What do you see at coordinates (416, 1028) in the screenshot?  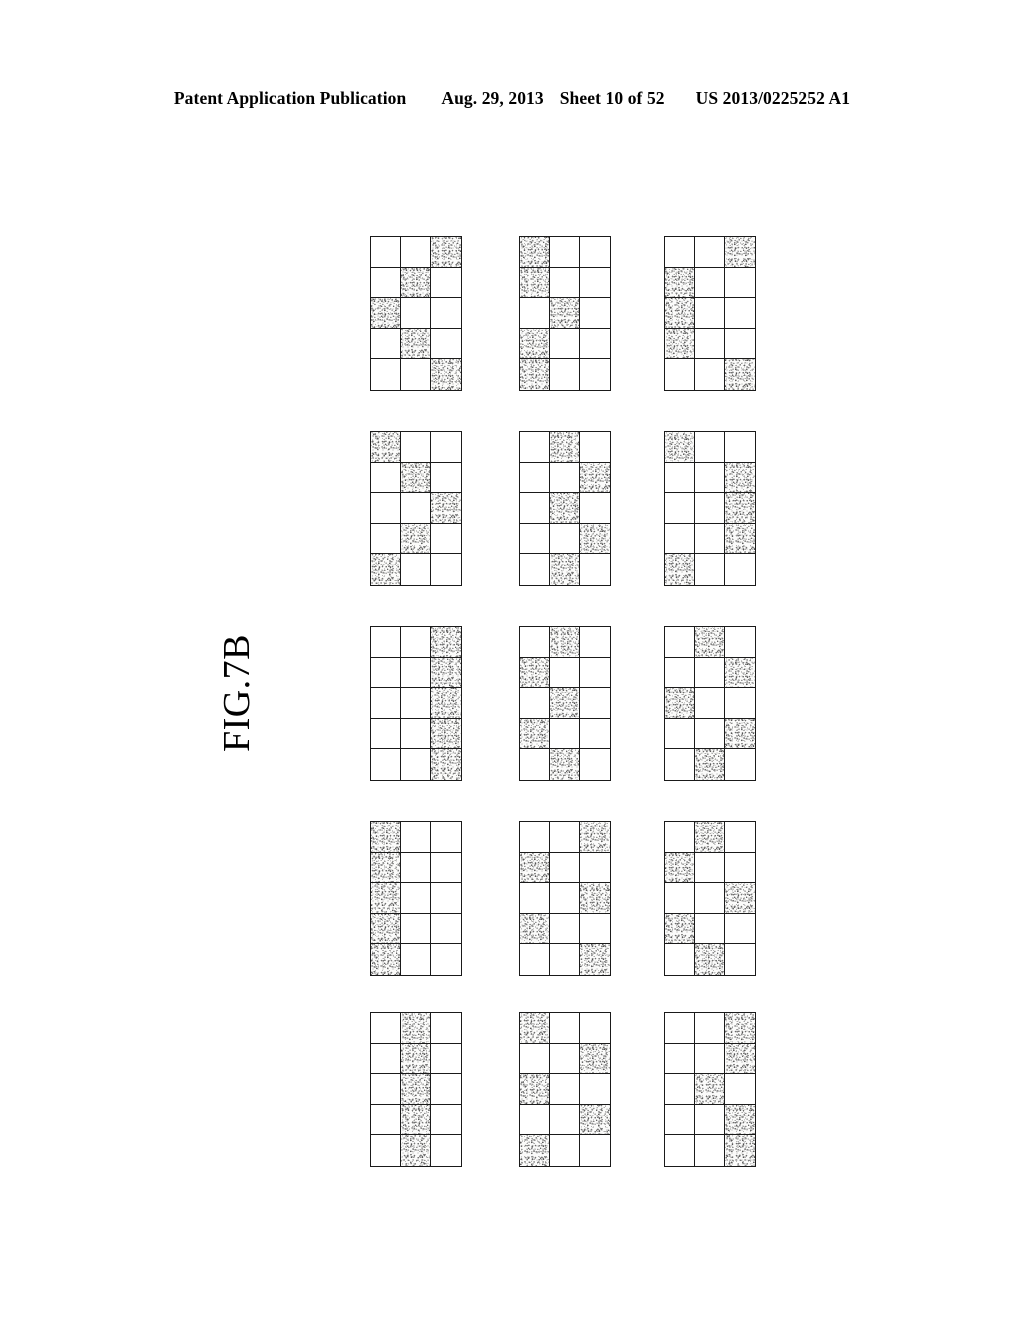 I see `cell-p1-r1c2` at bounding box center [416, 1028].